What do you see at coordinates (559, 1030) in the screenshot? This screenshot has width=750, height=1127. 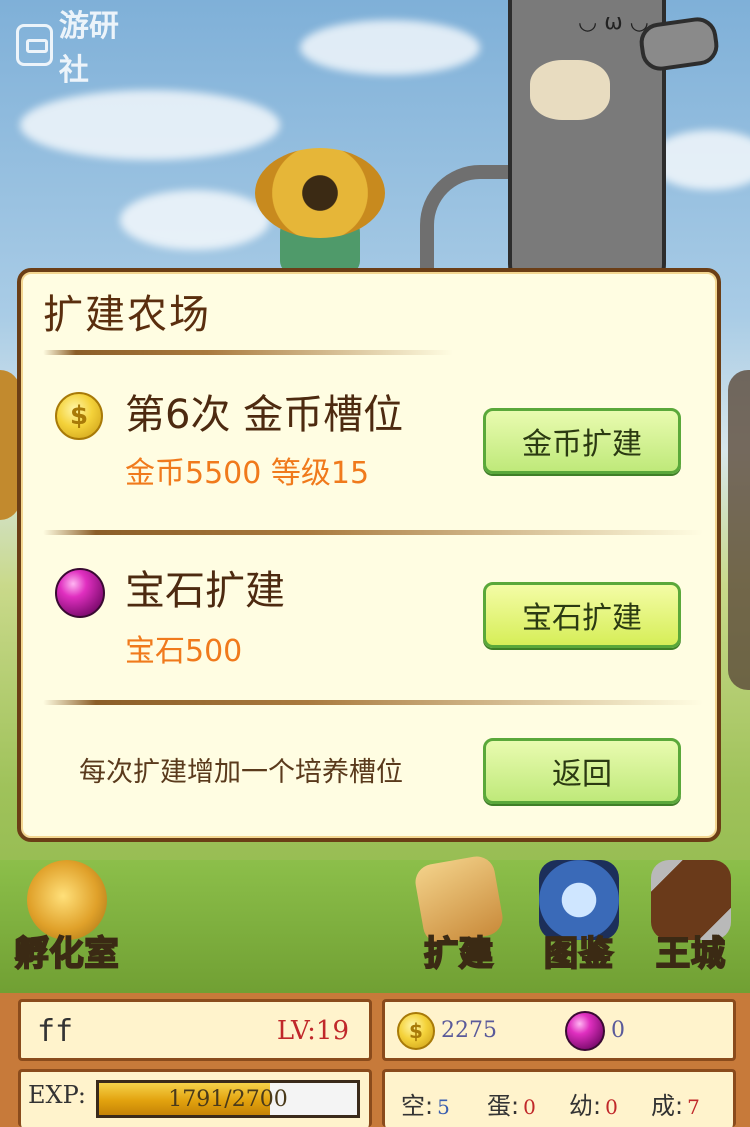 I see `currency-panel: $ 2275 0` at bounding box center [559, 1030].